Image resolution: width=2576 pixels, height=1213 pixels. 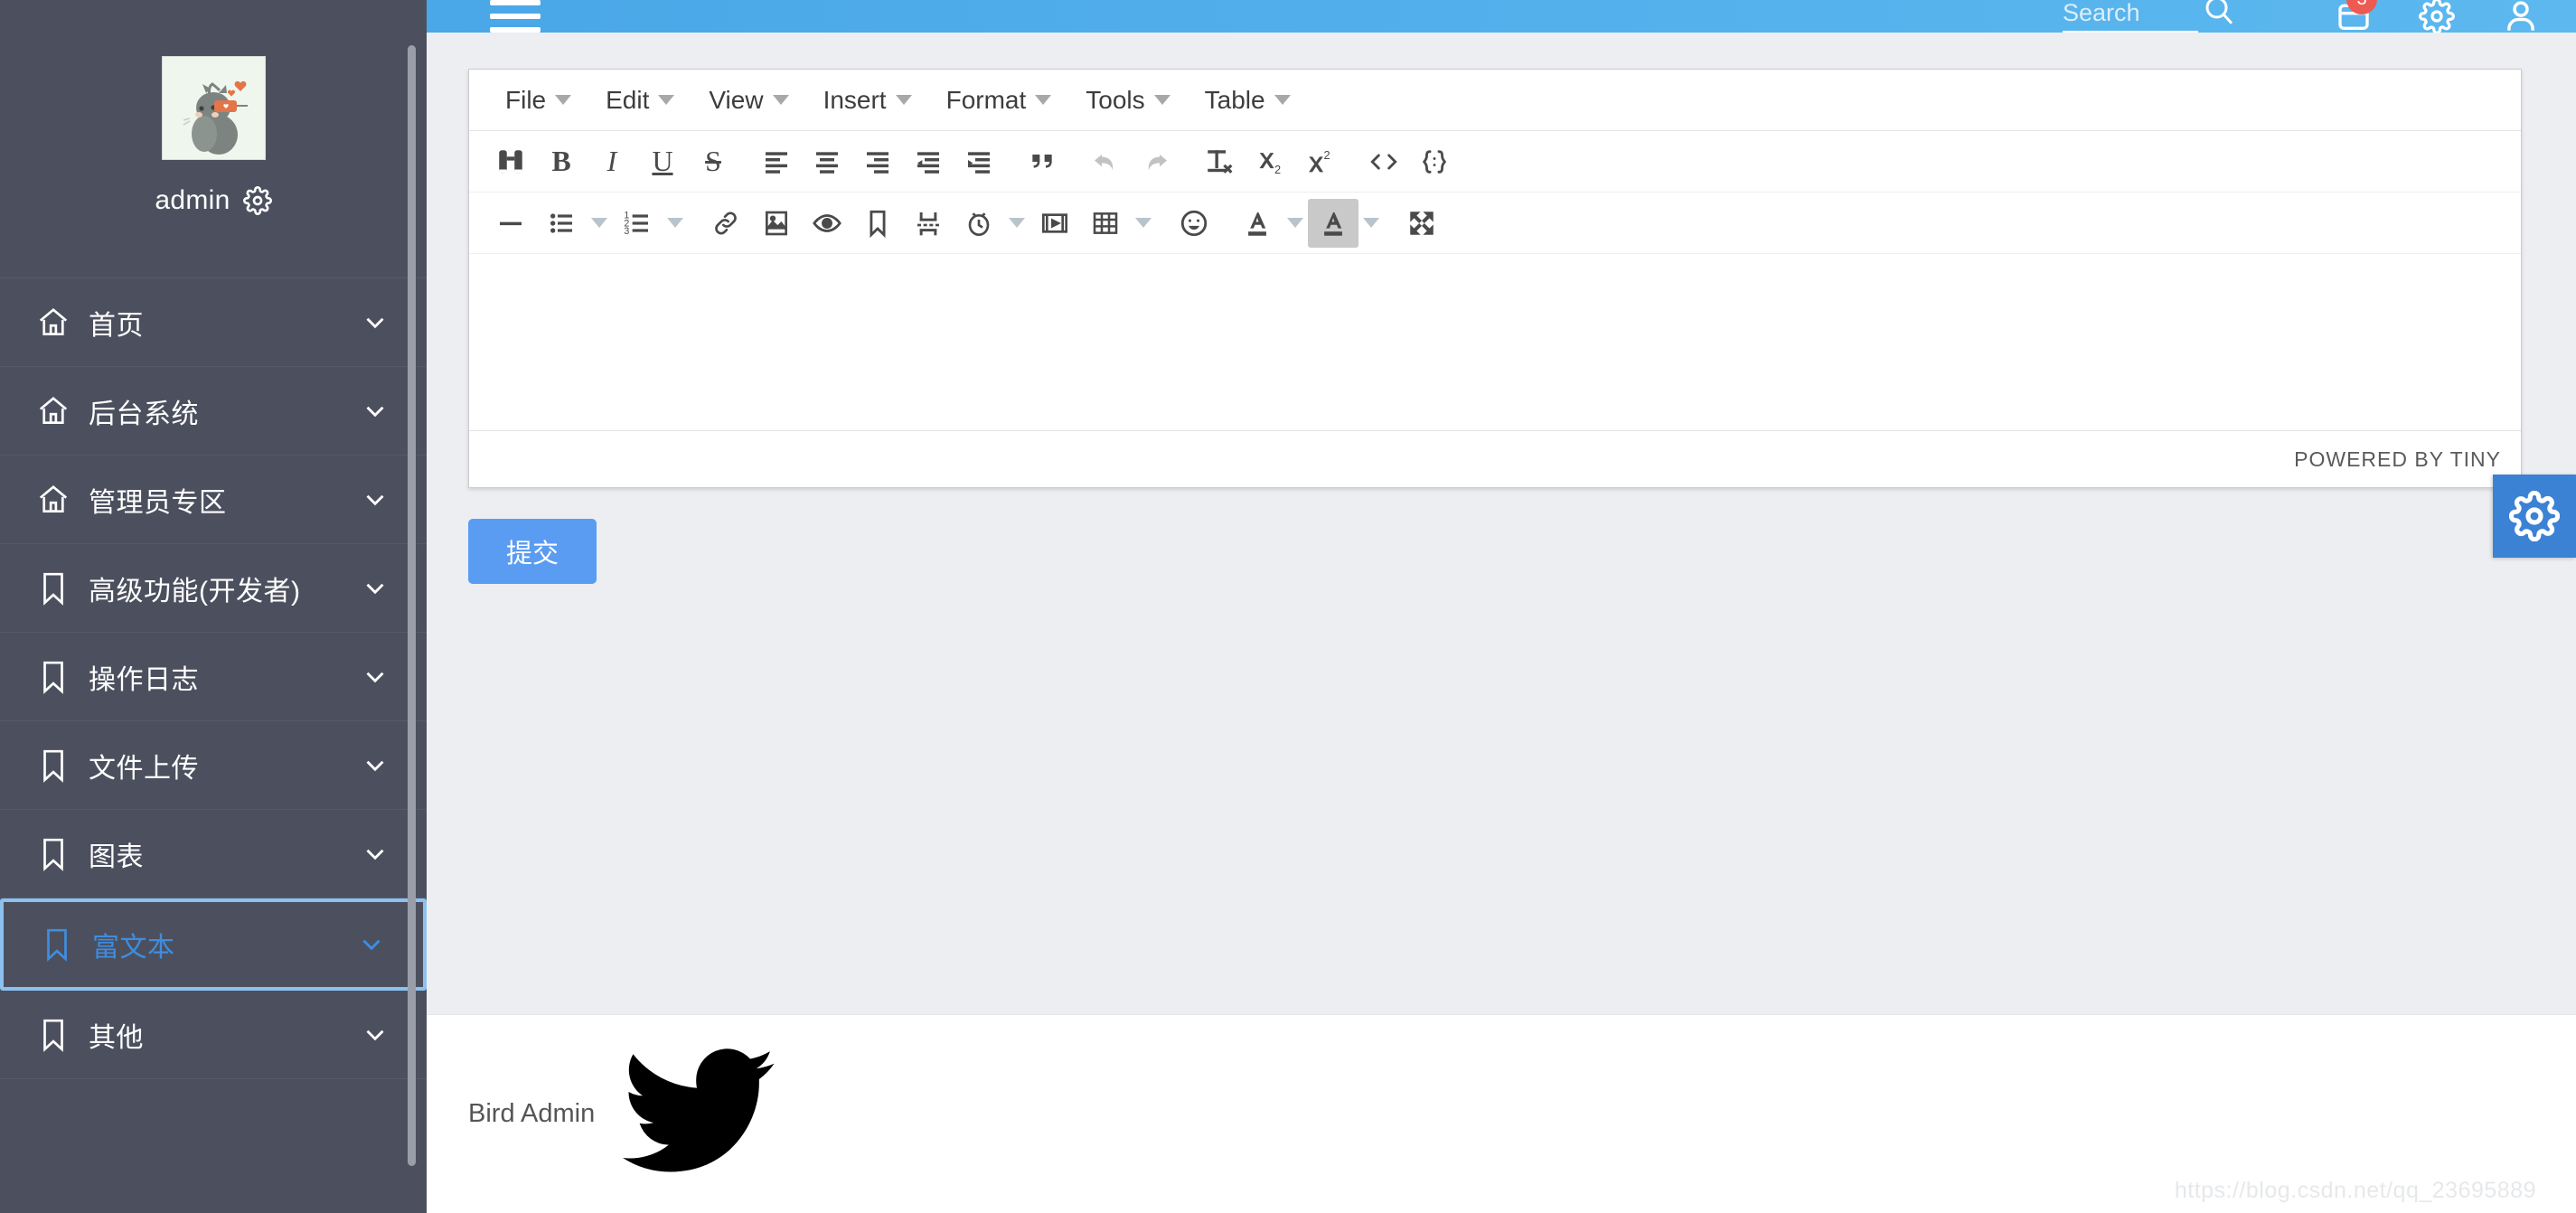 What do you see at coordinates (1495, 342) in the screenshot?
I see `editor-content-area` at bounding box center [1495, 342].